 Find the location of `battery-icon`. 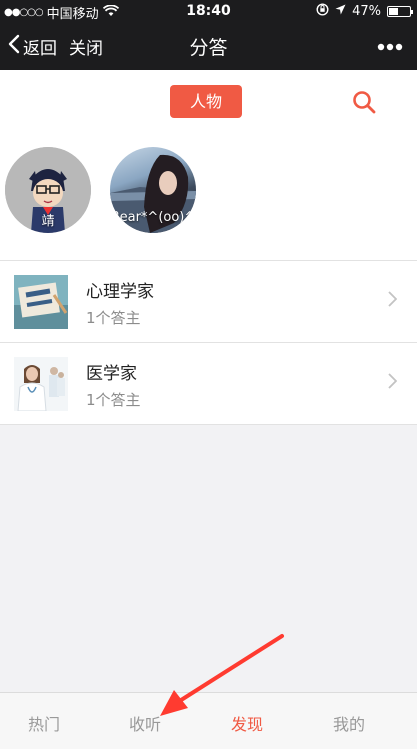

battery-icon is located at coordinates (400, 11).